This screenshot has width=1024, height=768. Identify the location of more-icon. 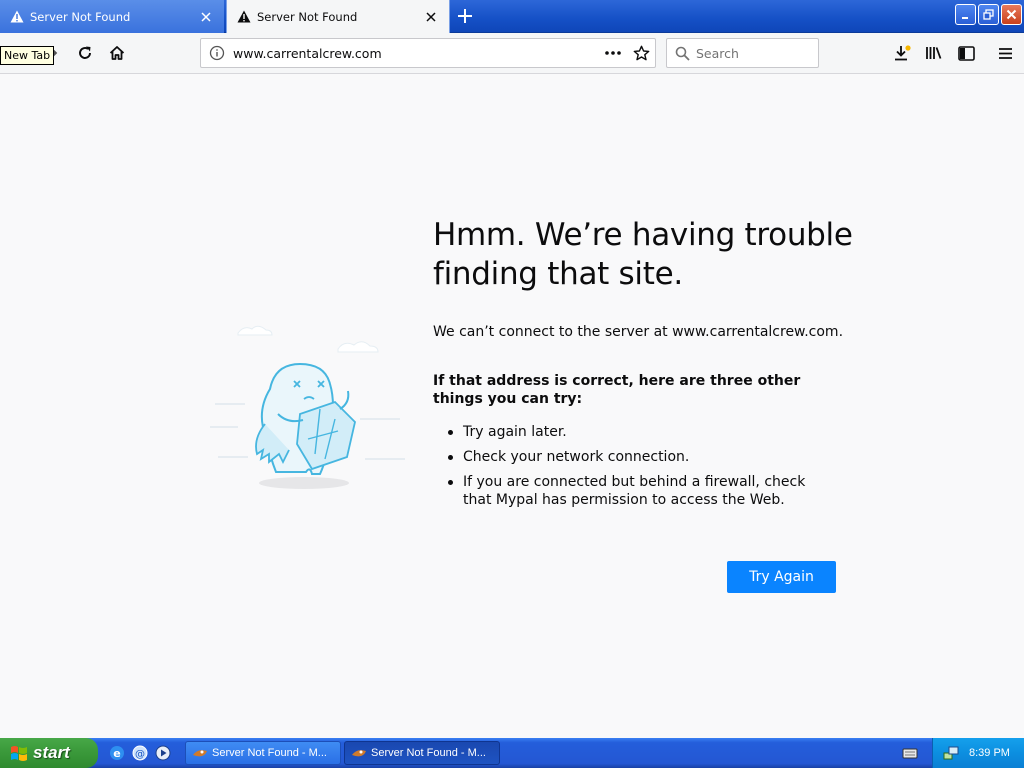
(613, 53).